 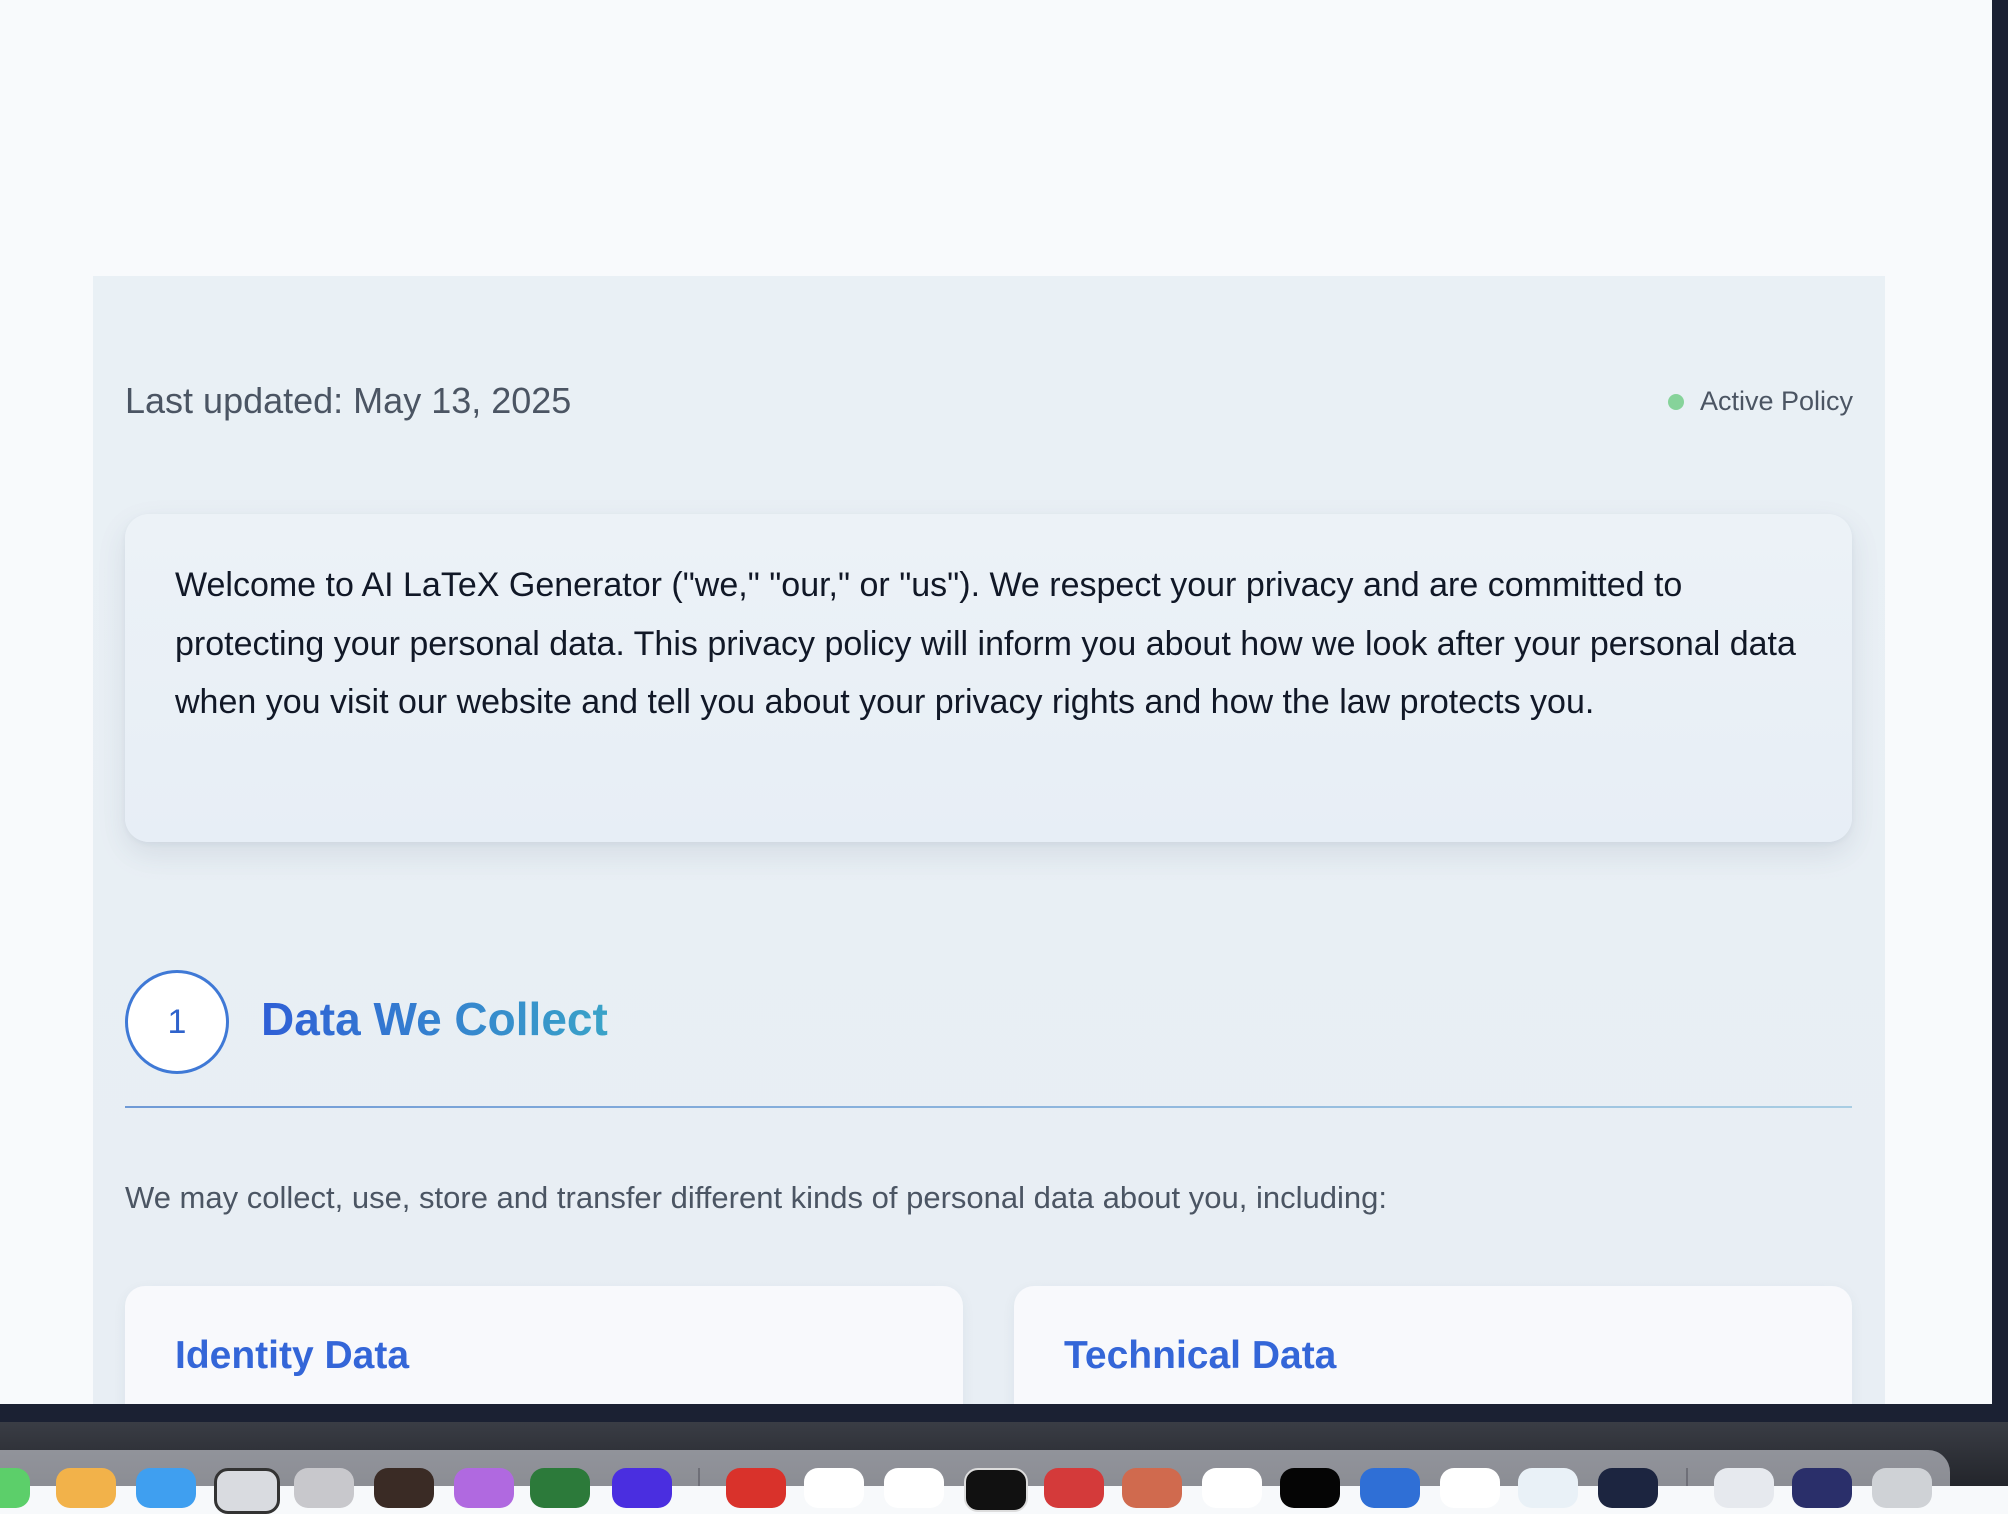 I want to click on document-icon, so click(x=1744, y=1488).